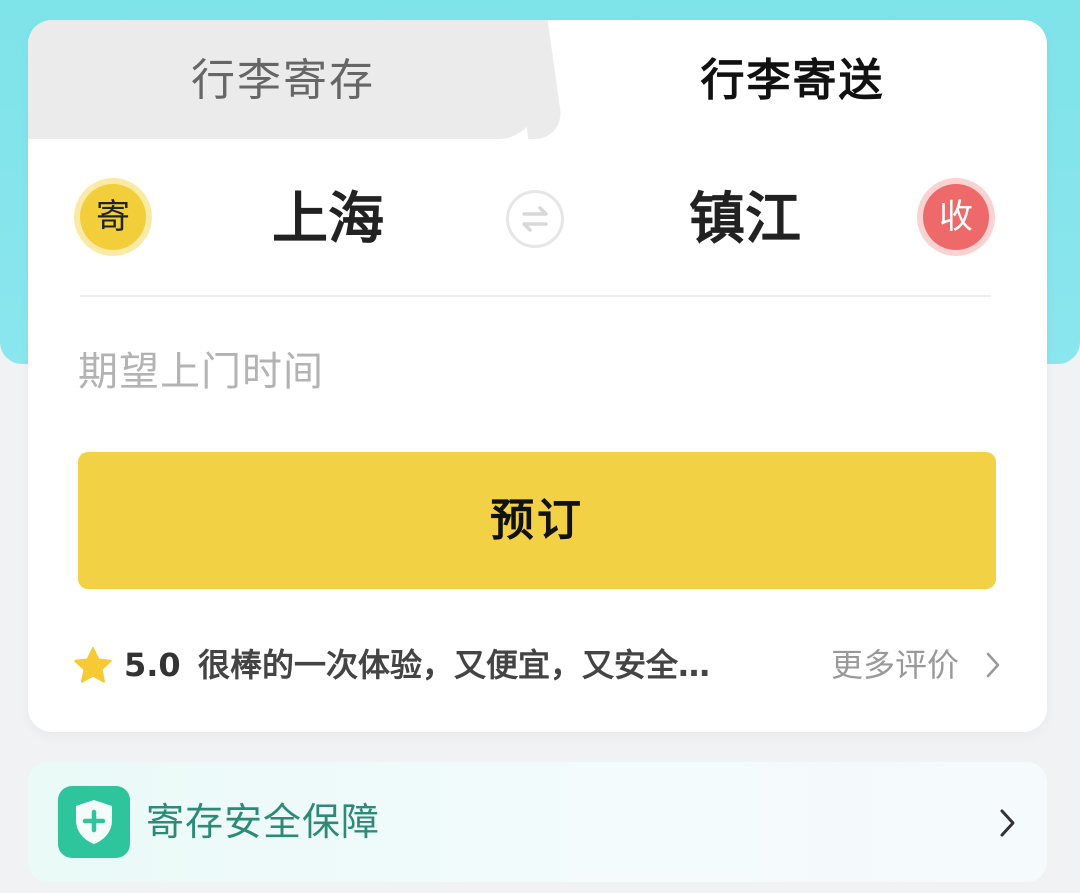 This screenshot has width=1080, height=893. Describe the element at coordinates (328, 220) in the screenshot. I see `from-city: 上海` at that location.